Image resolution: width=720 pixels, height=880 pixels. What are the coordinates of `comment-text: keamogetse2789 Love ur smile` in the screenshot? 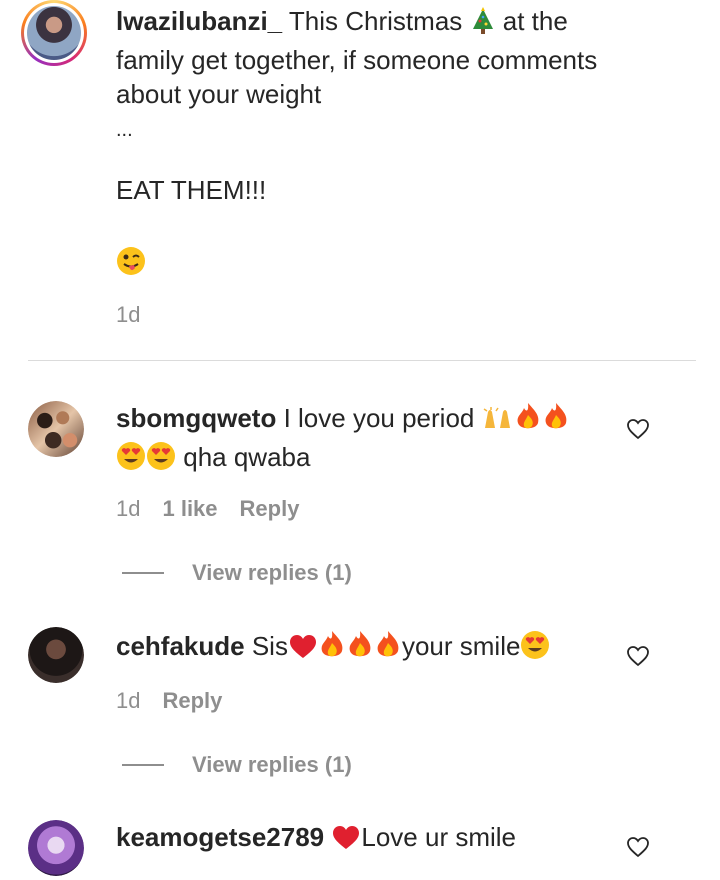 It's located at (373, 839).